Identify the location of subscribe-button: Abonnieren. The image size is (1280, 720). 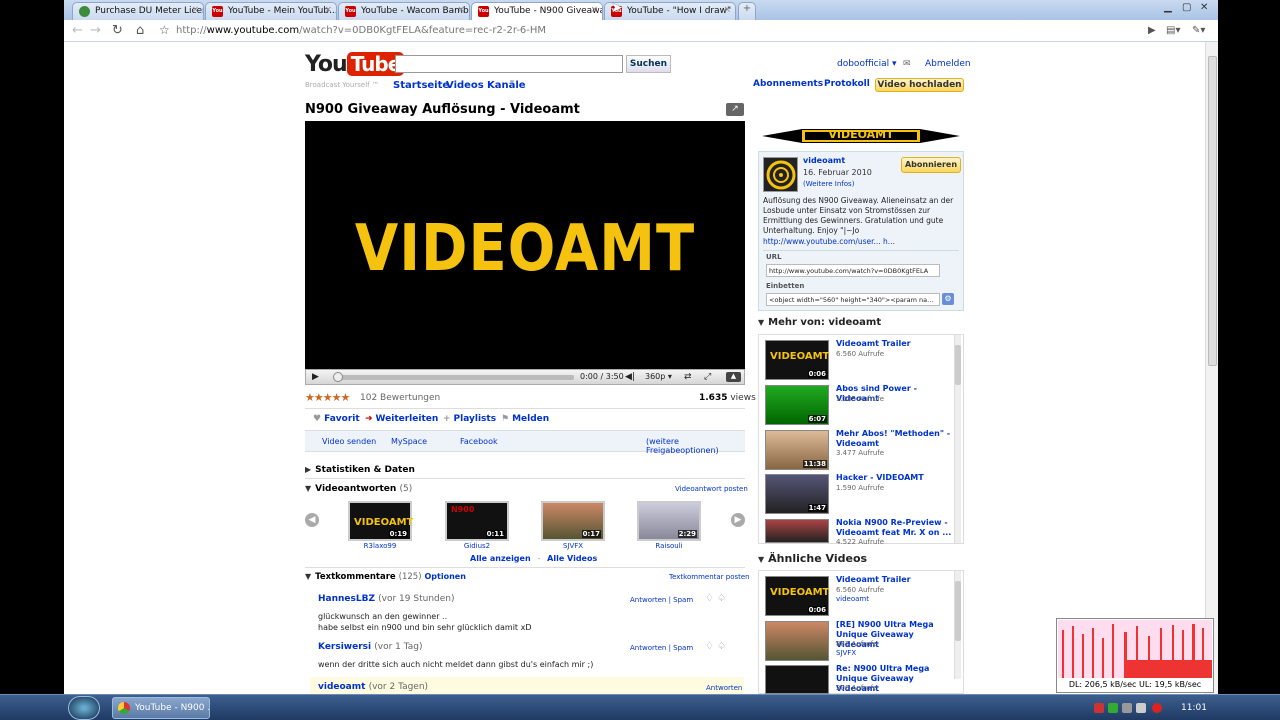
(931, 165).